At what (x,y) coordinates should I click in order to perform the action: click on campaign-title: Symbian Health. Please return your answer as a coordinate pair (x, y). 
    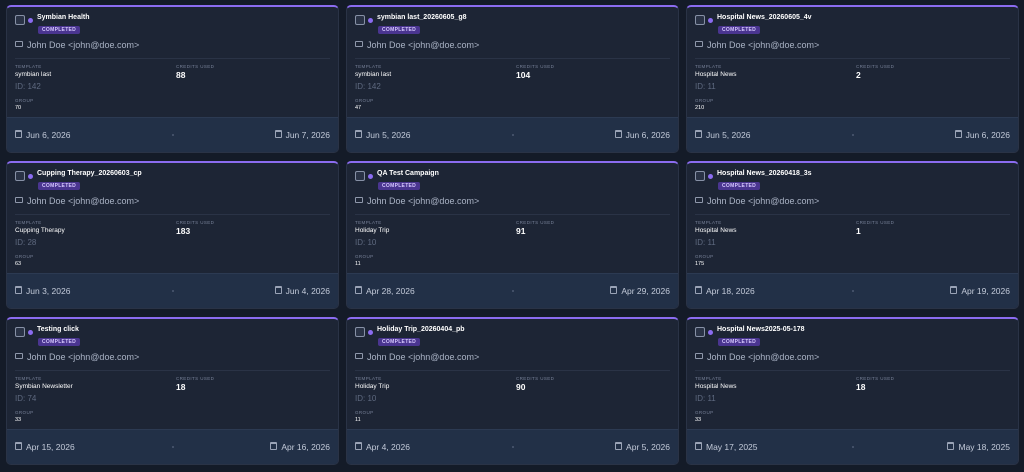
    Looking at the image, I should click on (63, 17).